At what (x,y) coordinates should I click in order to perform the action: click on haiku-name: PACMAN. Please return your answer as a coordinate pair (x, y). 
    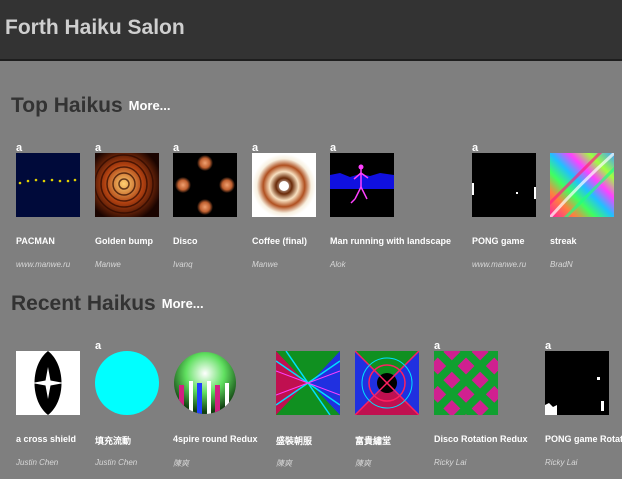
    Looking at the image, I should click on (35, 241).